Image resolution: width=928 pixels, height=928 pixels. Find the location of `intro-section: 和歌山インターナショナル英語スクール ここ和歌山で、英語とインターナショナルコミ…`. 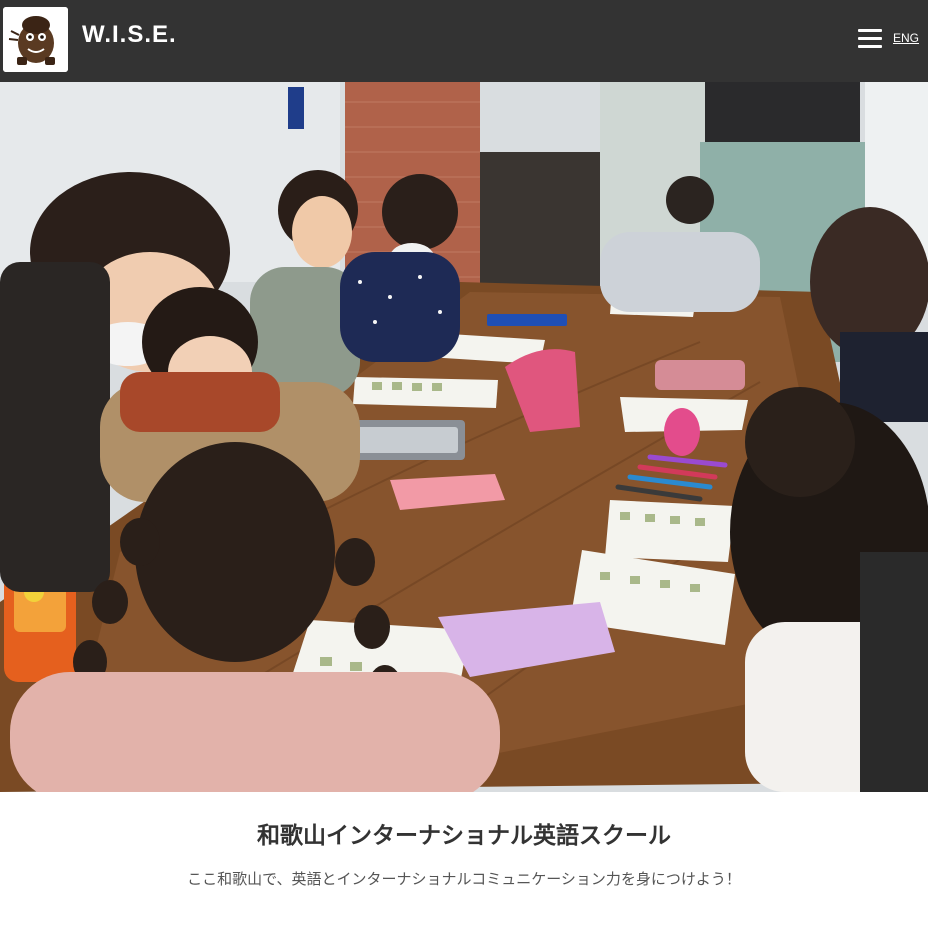

intro-section: 和歌山インターナショナル英語スクール ここ和歌山で、英語とインターナショナルコミ… is located at coordinates (464, 852).